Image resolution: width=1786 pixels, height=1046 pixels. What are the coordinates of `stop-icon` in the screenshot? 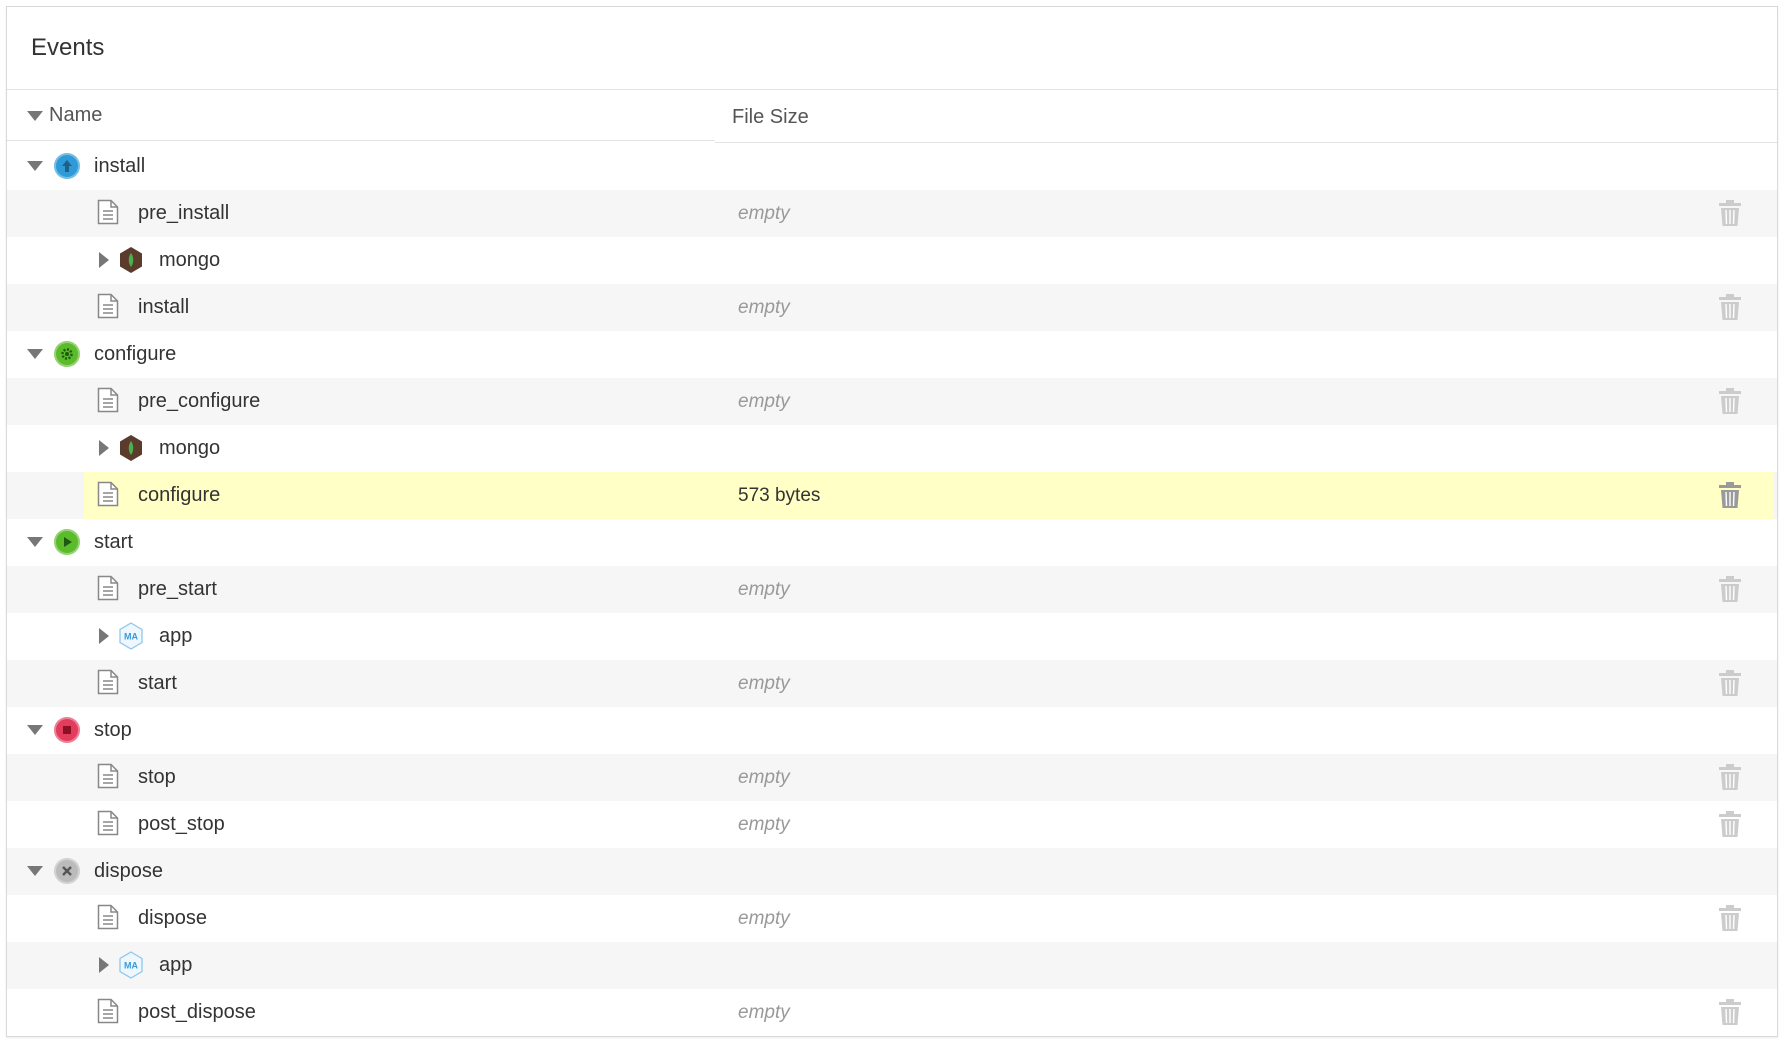 It's located at (67, 730).